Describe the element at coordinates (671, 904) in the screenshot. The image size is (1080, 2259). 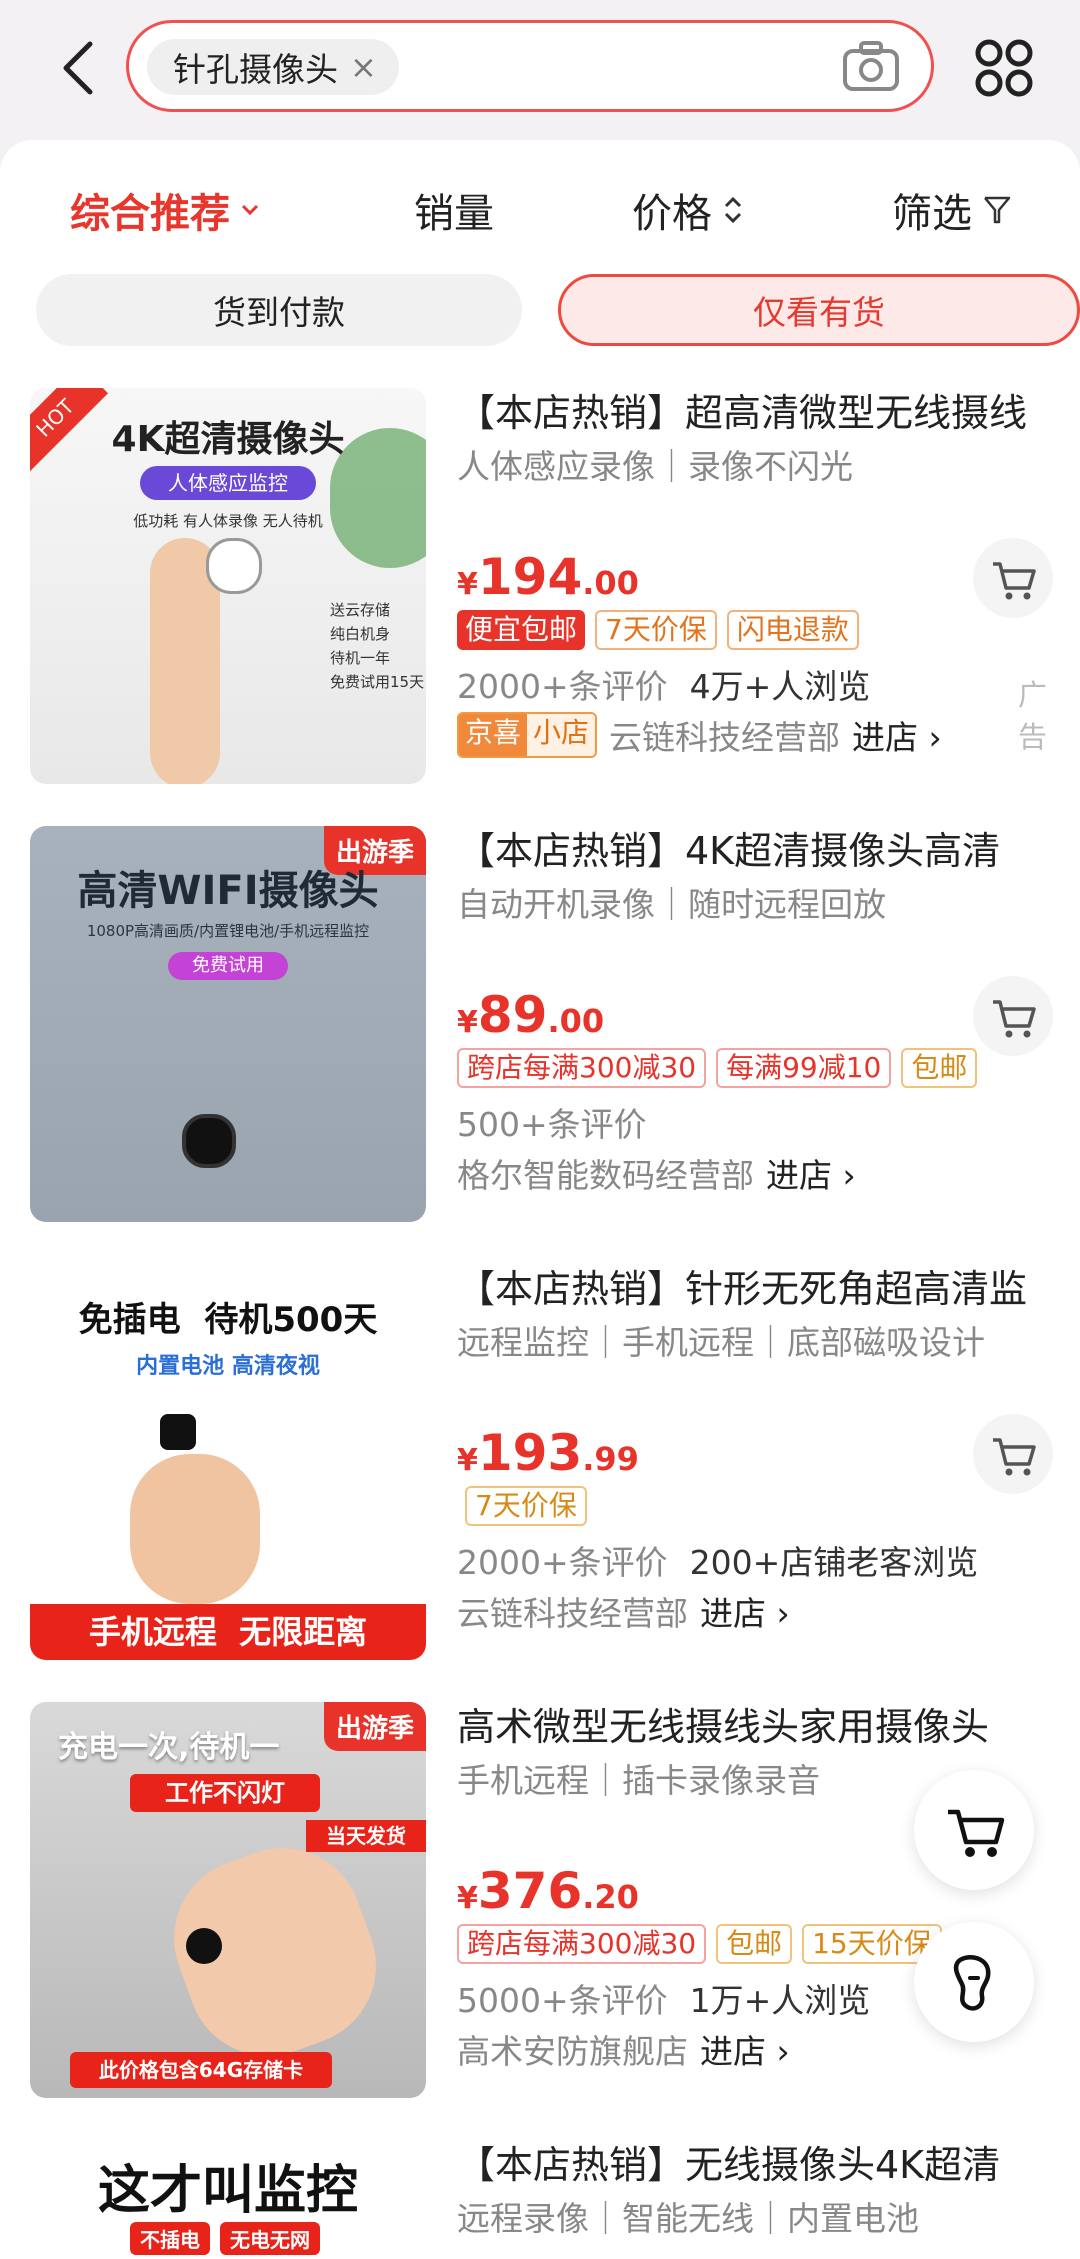
I see `product-subtitle: 自动开机录像｜随时远程回放` at that location.